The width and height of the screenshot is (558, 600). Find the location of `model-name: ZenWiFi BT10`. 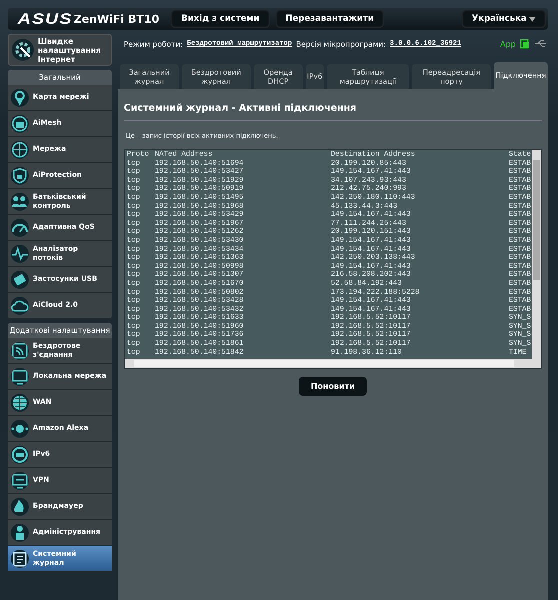

model-name: ZenWiFi BT10 is located at coordinates (117, 19).